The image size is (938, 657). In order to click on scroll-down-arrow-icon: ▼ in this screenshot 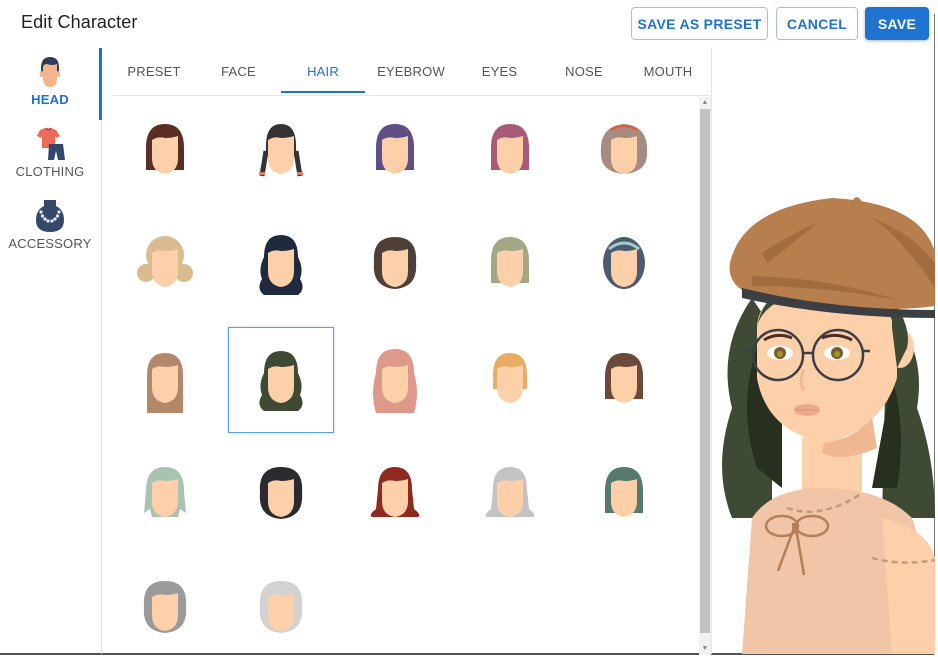, I will do `click(705, 649)`.